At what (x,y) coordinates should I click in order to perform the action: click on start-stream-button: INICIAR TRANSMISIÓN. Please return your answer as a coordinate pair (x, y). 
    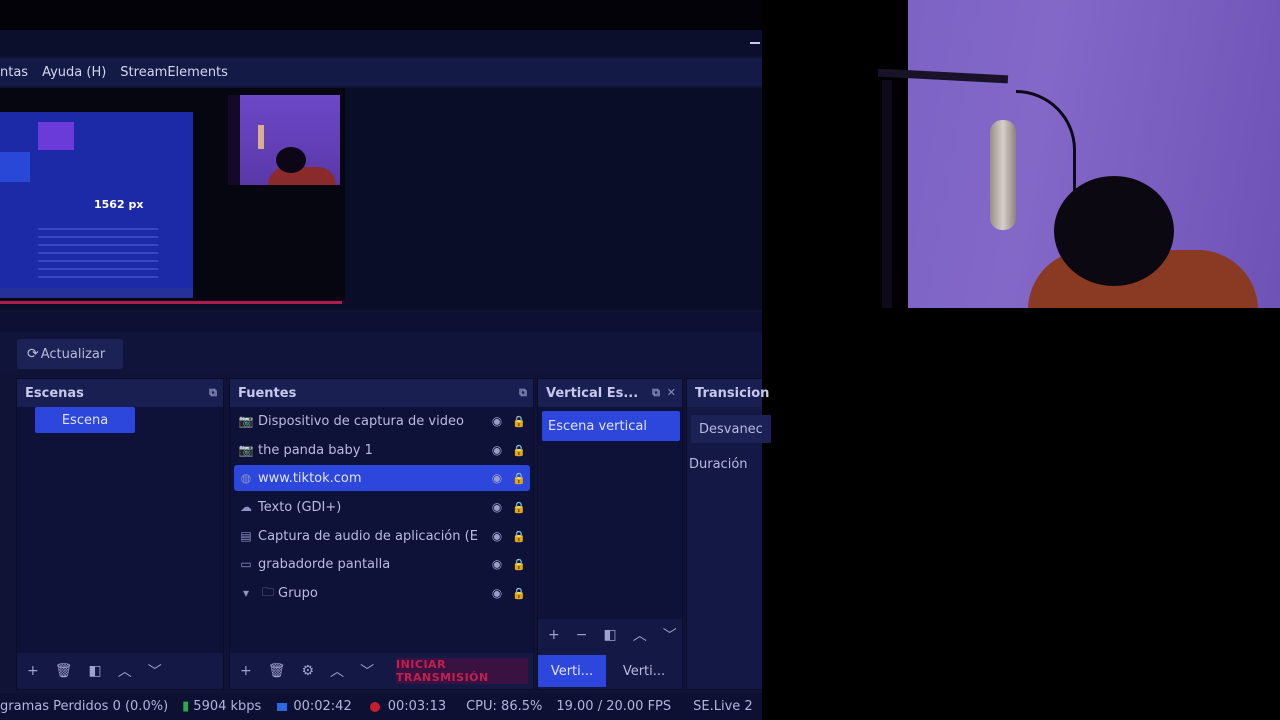
    Looking at the image, I should click on (462, 671).